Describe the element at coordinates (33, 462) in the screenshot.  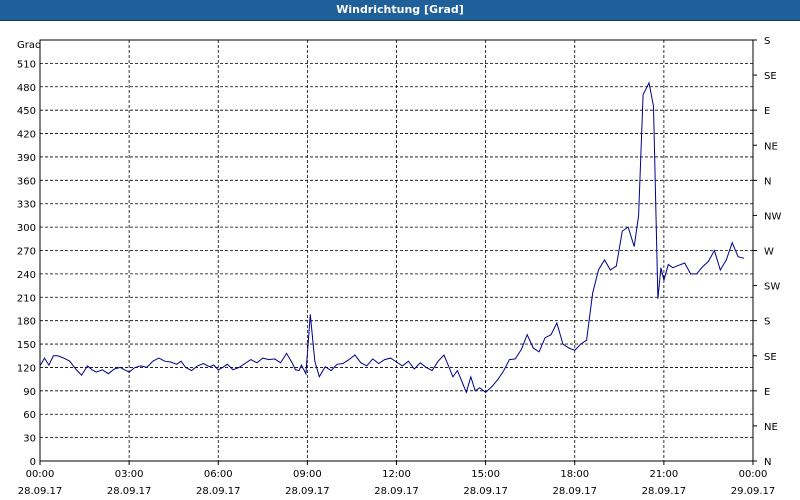
I see `y-tick-label: 0` at that location.